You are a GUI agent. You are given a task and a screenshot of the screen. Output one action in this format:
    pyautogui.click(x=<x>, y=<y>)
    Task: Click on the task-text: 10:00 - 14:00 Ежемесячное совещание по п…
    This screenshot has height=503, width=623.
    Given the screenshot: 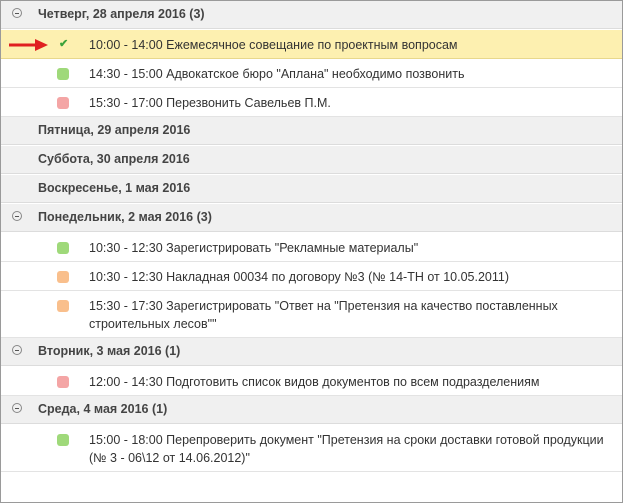 What is the action you would take?
    pyautogui.click(x=273, y=45)
    